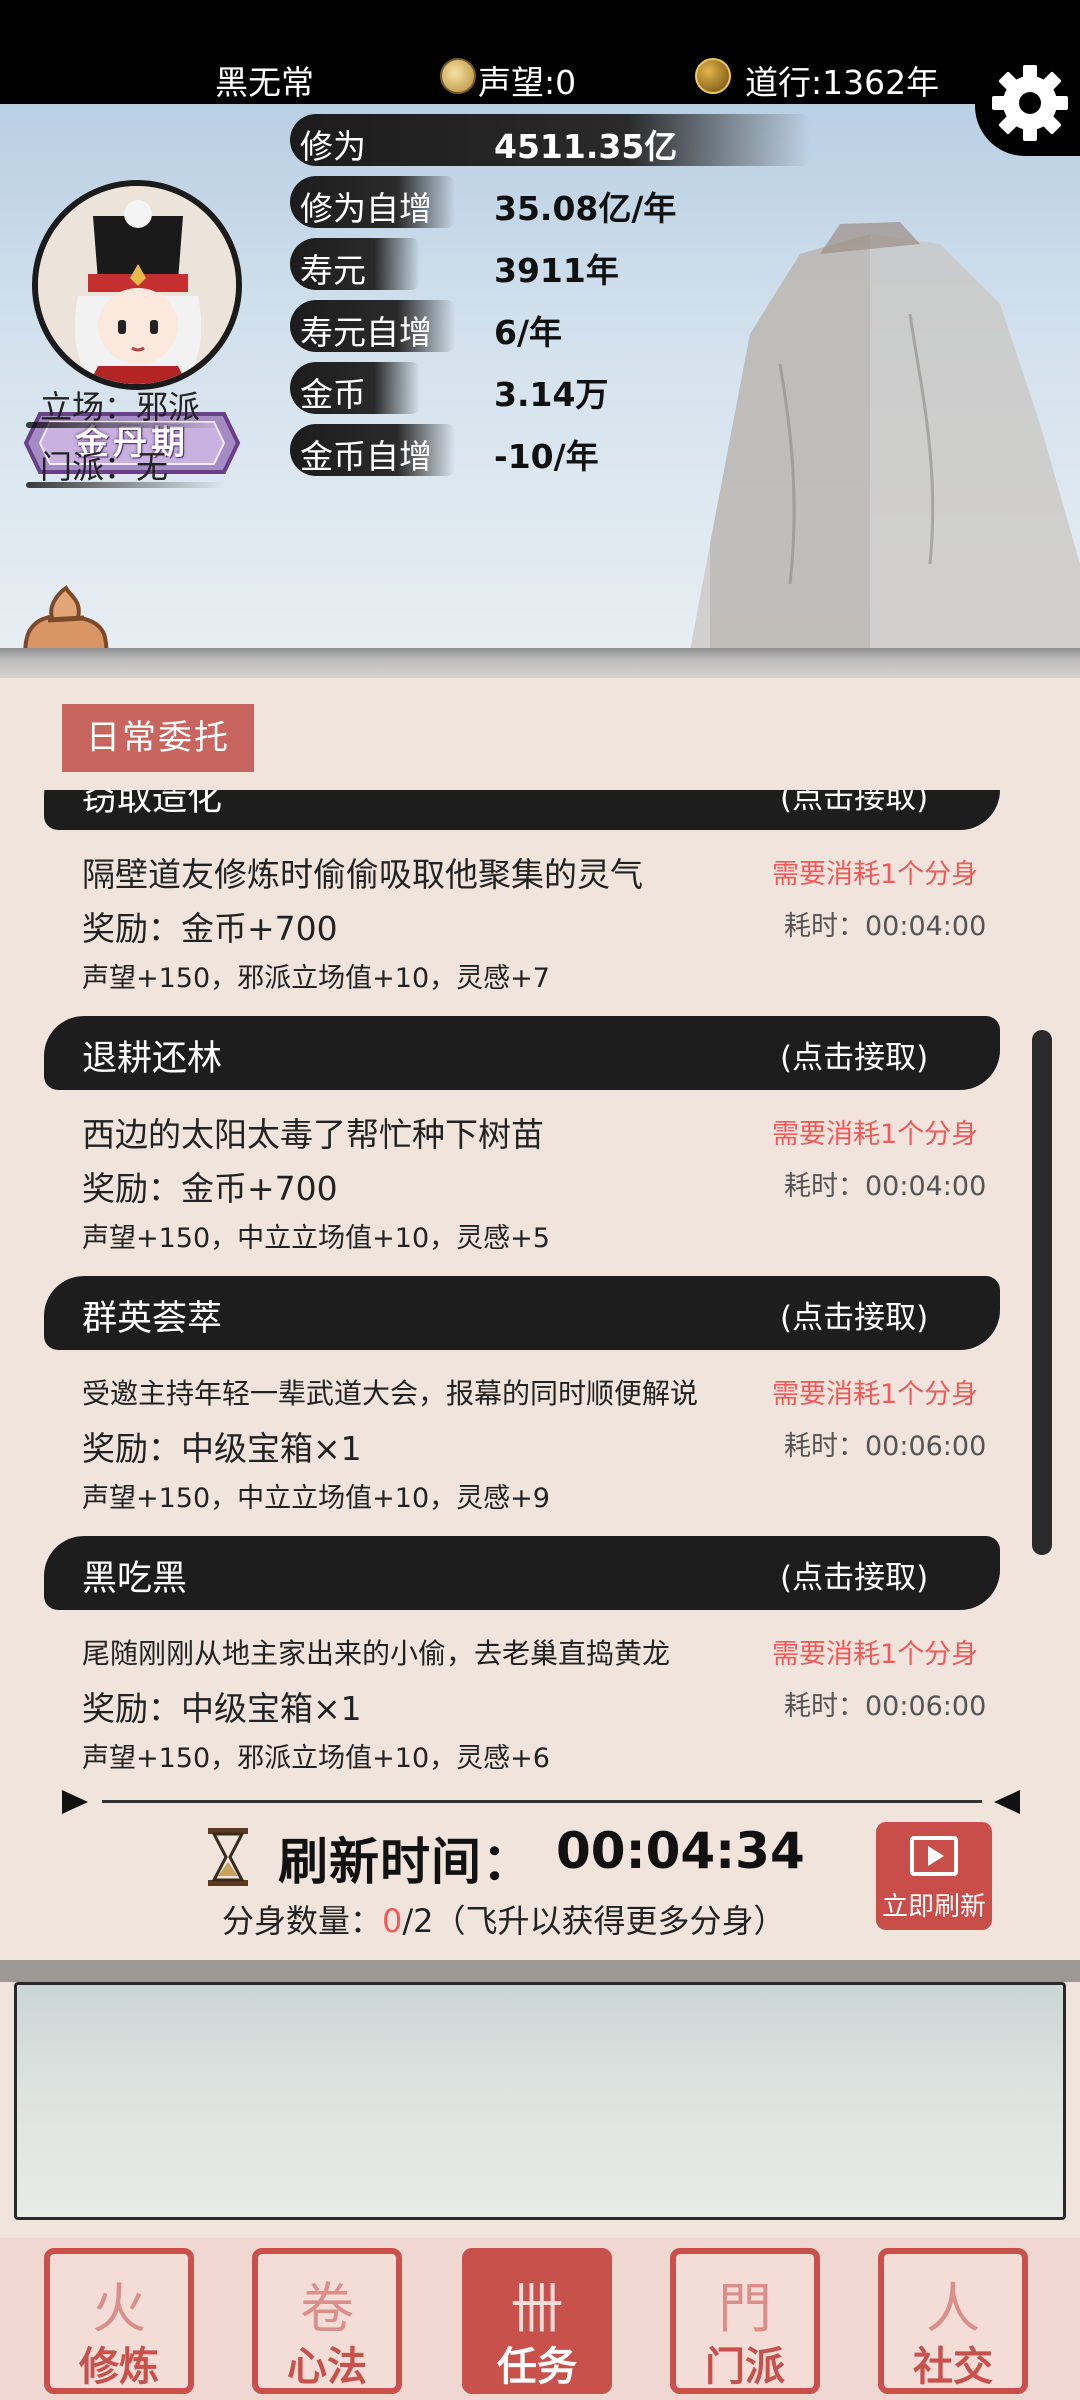 This screenshot has height=2400, width=1080. Describe the element at coordinates (392, 1921) in the screenshot. I see `clone-count-used: 0` at that location.